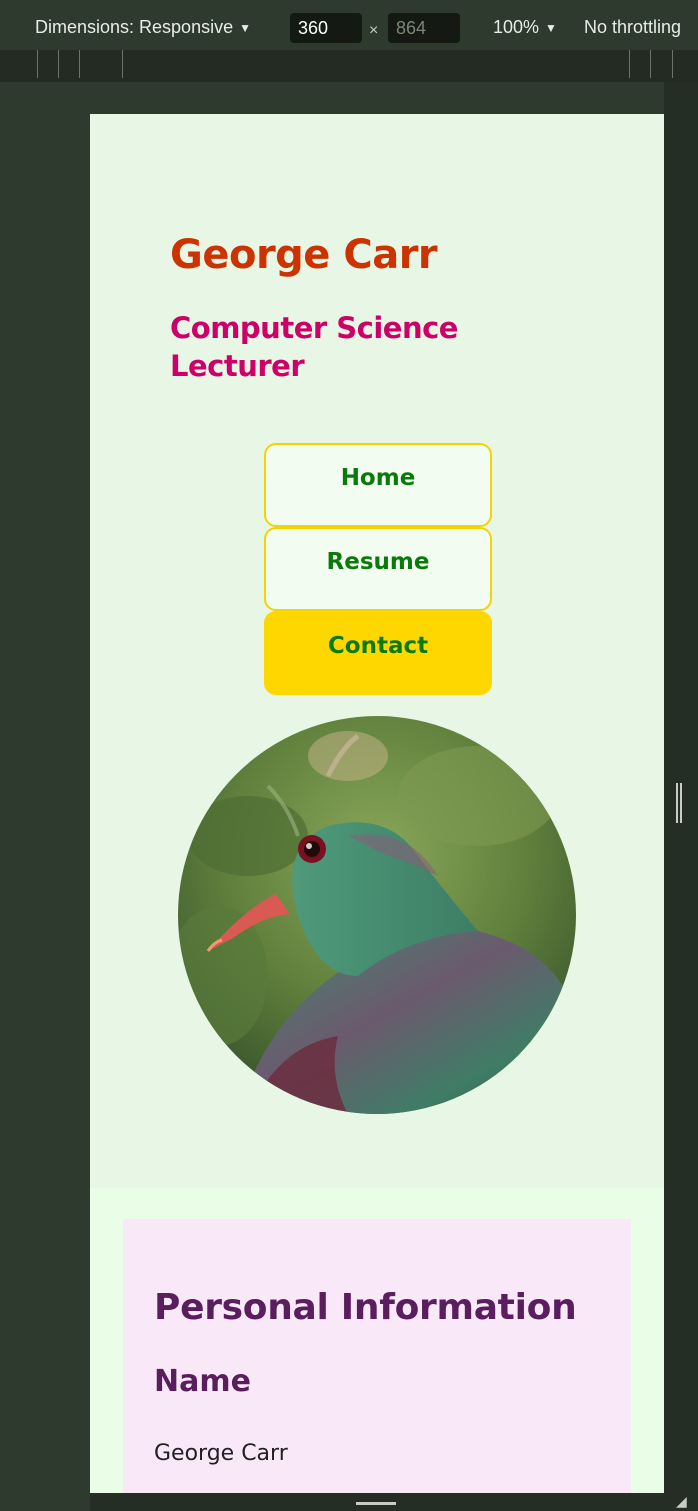  I want to click on name-heading: Name, so click(202, 1381).